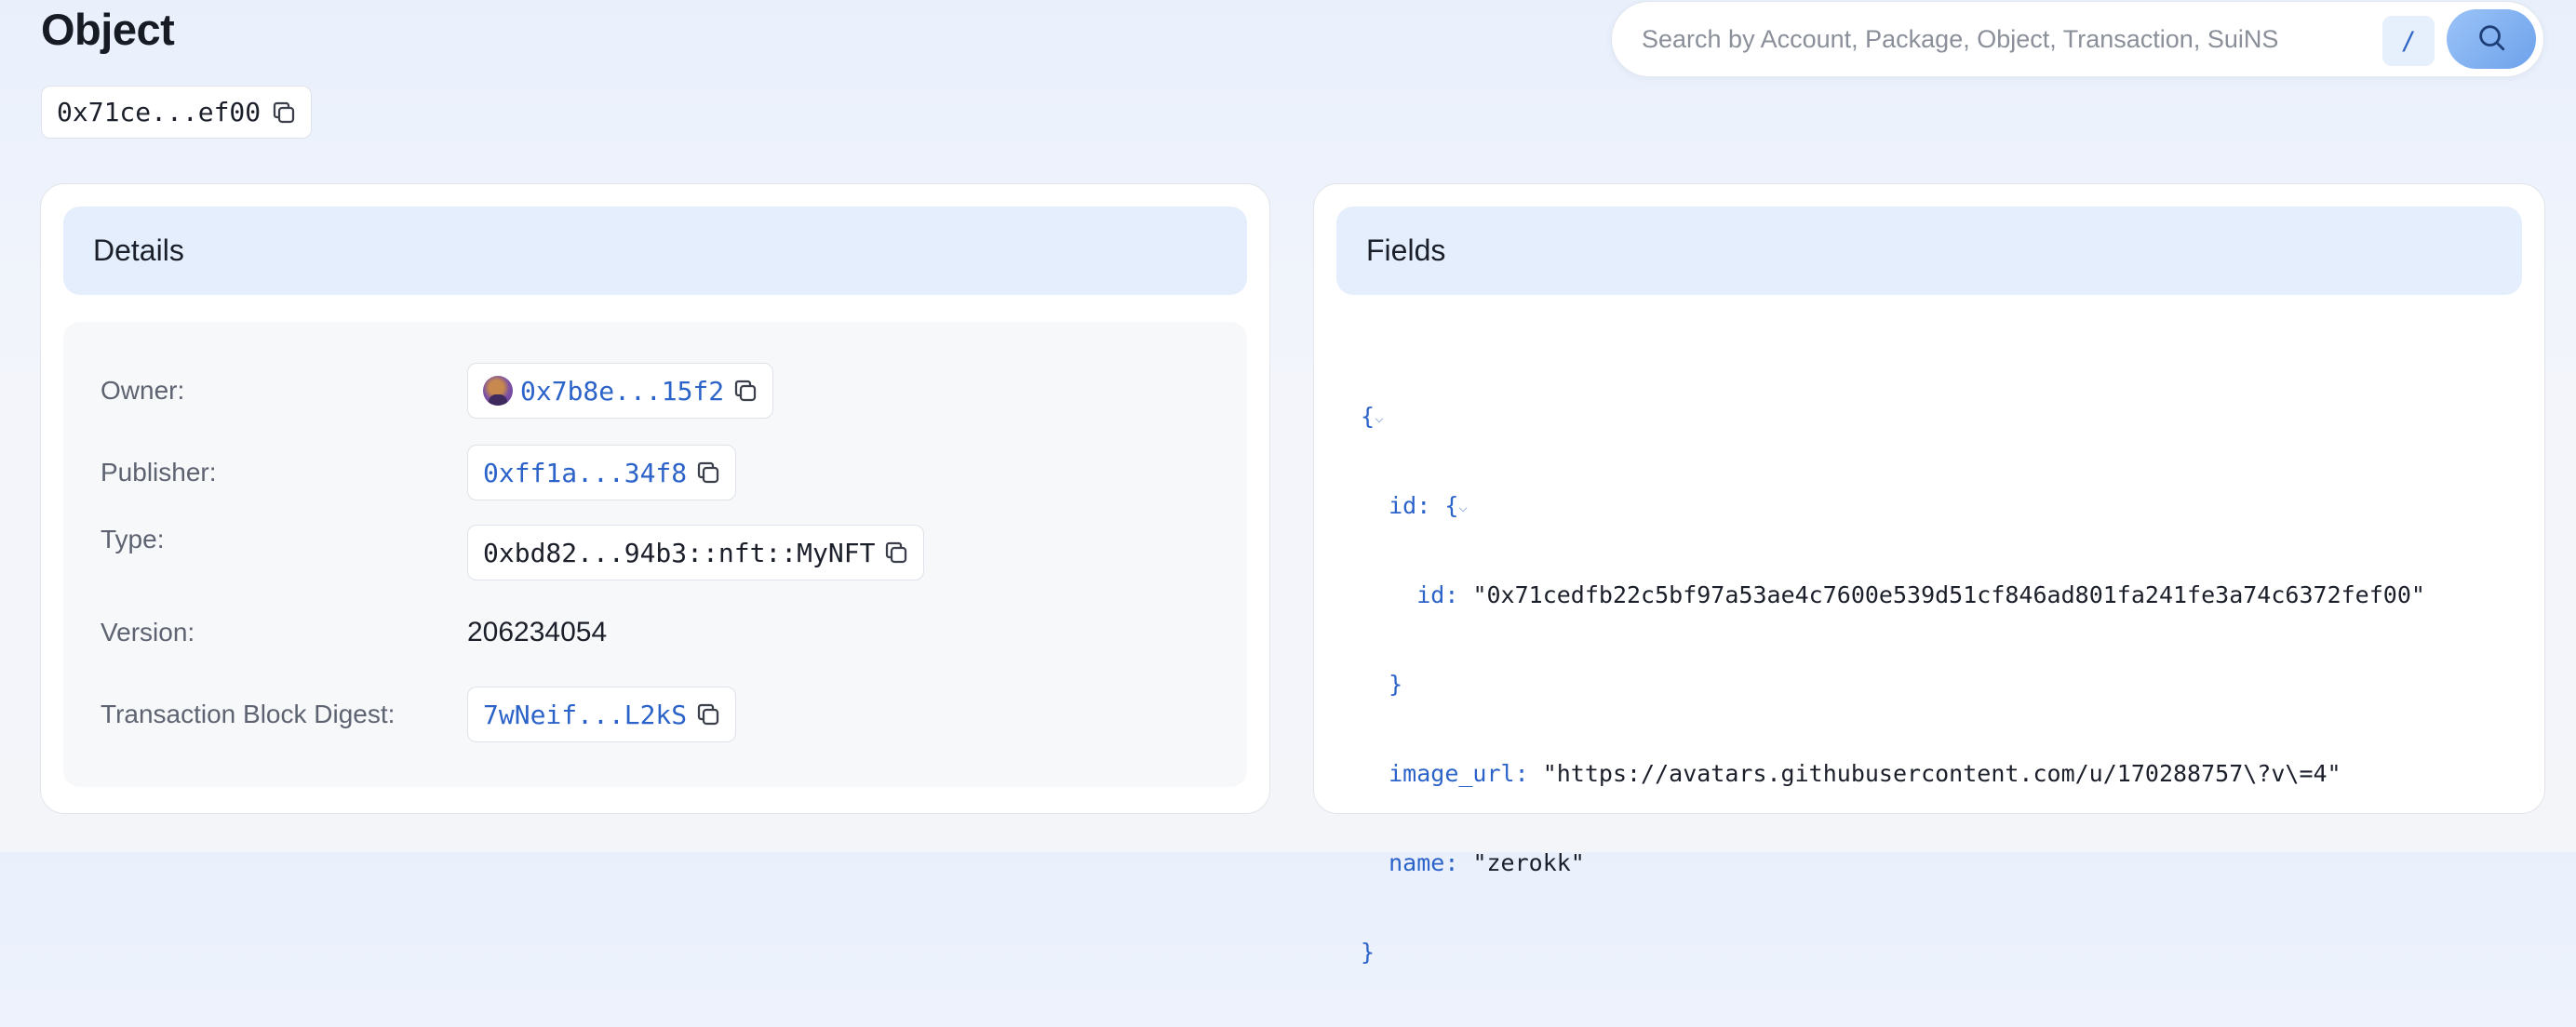 This screenshot has width=2576, height=1027. What do you see at coordinates (585, 715) in the screenshot?
I see `digest-link: 7wNeif...L2kS` at bounding box center [585, 715].